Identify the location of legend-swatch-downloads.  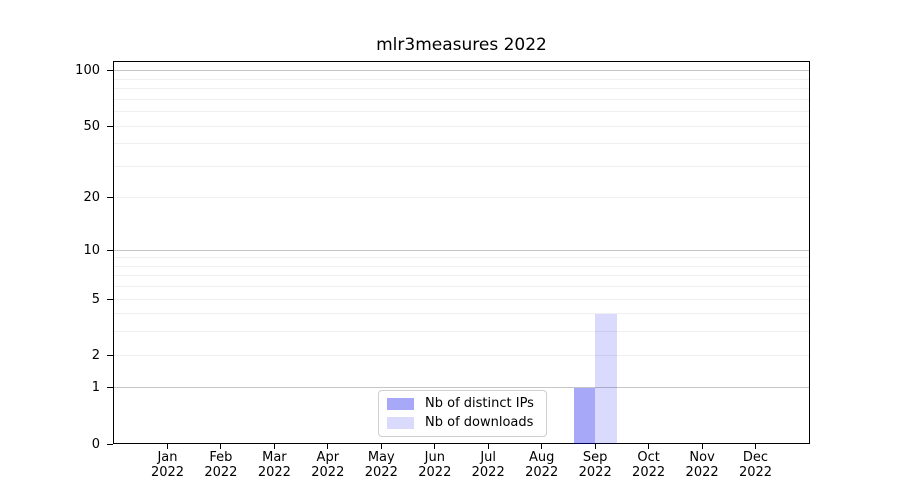
(400, 423).